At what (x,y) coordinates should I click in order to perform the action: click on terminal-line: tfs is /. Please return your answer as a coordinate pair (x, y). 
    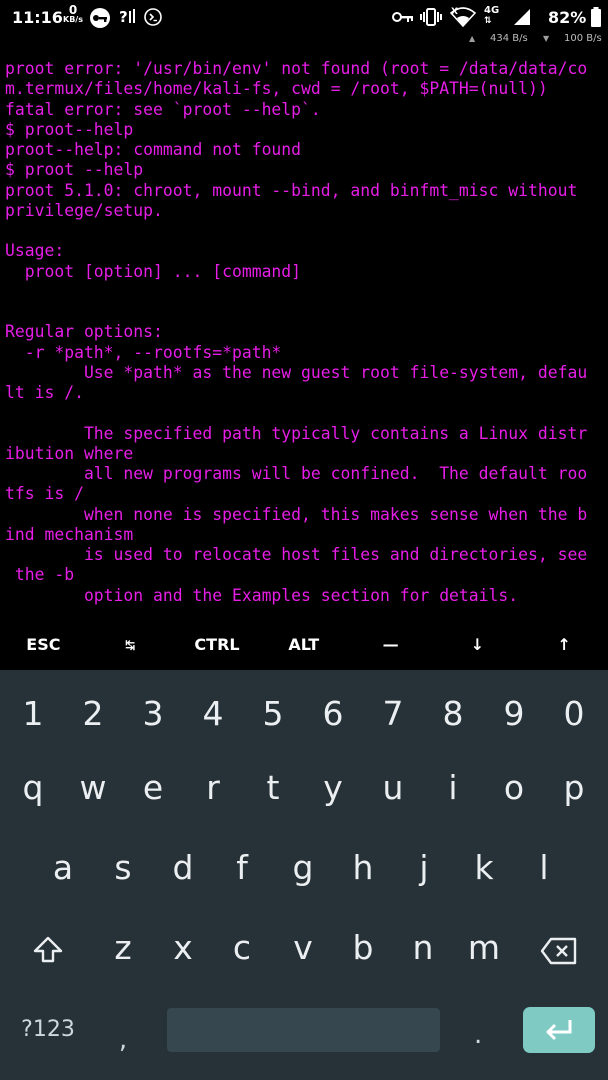
    Looking at the image, I should click on (44, 494).